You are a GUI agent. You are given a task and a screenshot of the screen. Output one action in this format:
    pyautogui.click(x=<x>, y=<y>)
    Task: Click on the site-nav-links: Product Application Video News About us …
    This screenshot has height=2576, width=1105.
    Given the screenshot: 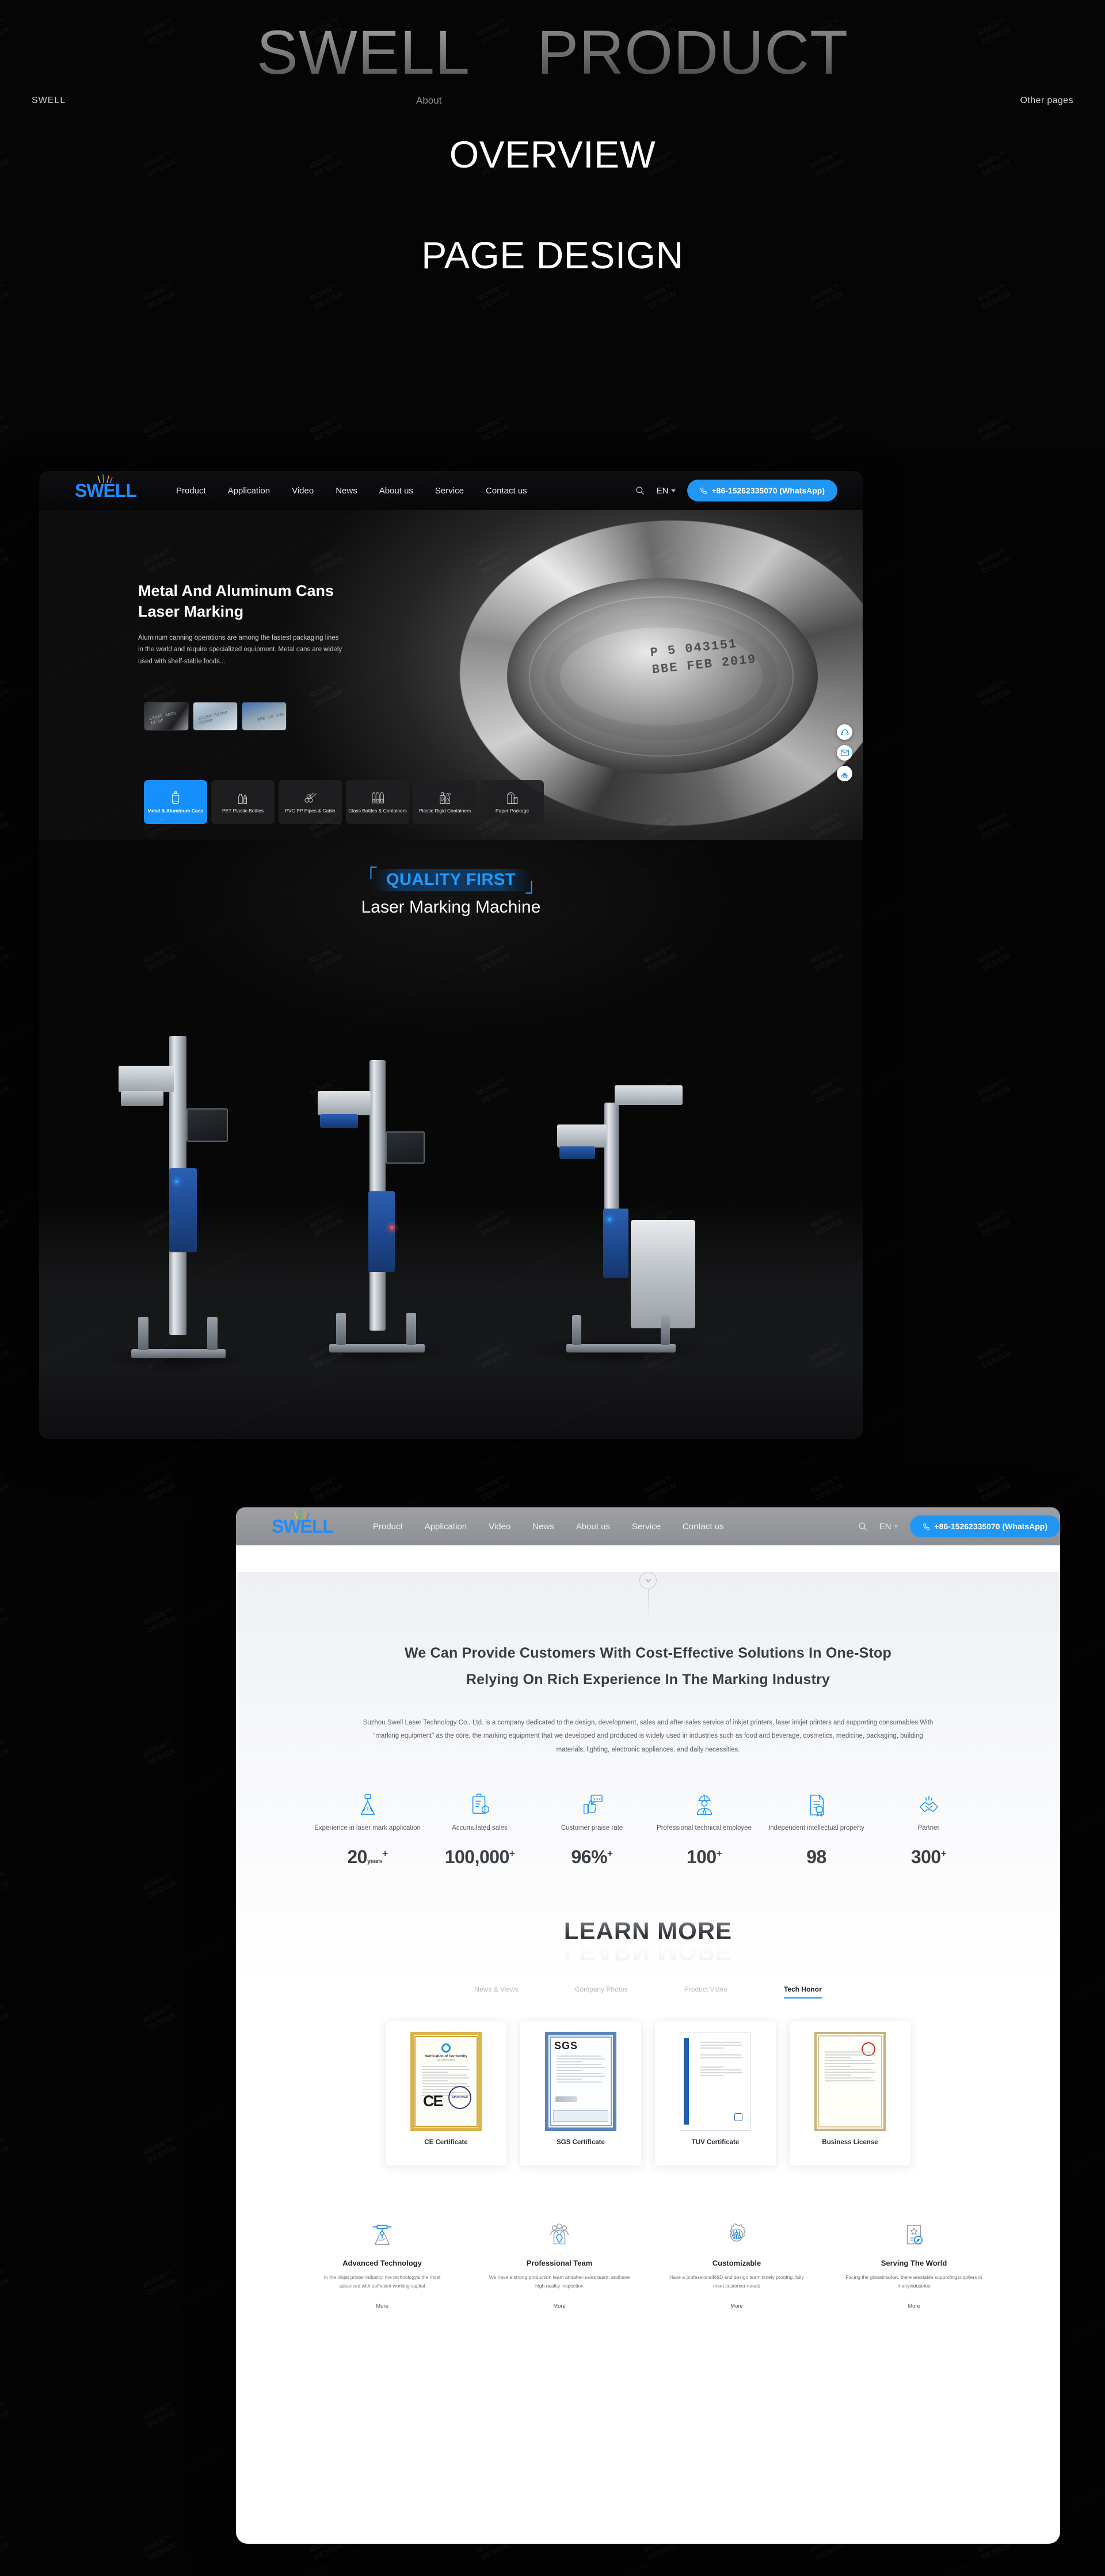 What is the action you would take?
    pyautogui.click(x=351, y=491)
    